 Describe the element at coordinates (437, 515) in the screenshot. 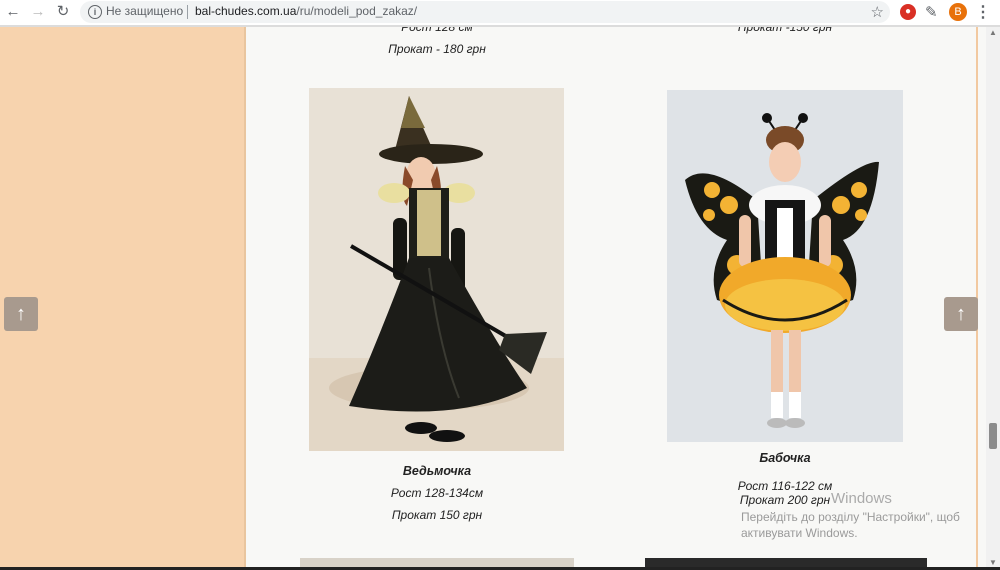

I see `product-rent-witch: Прокат 150 грн` at that location.